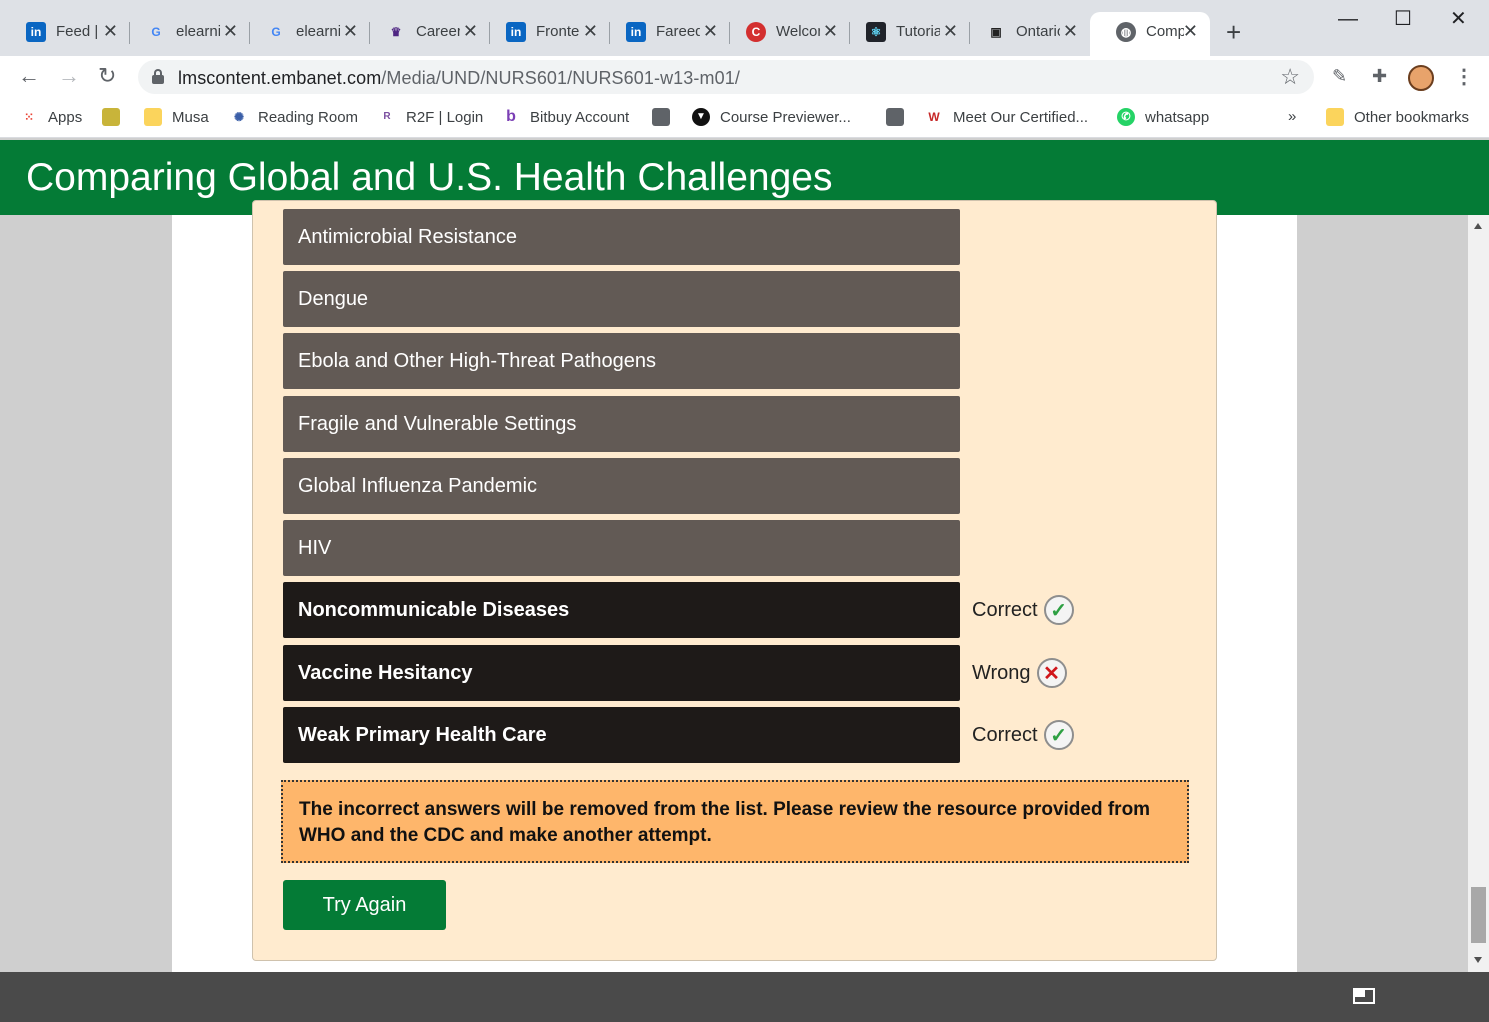  I want to click on tab-label: Welcome, so click(798, 31).